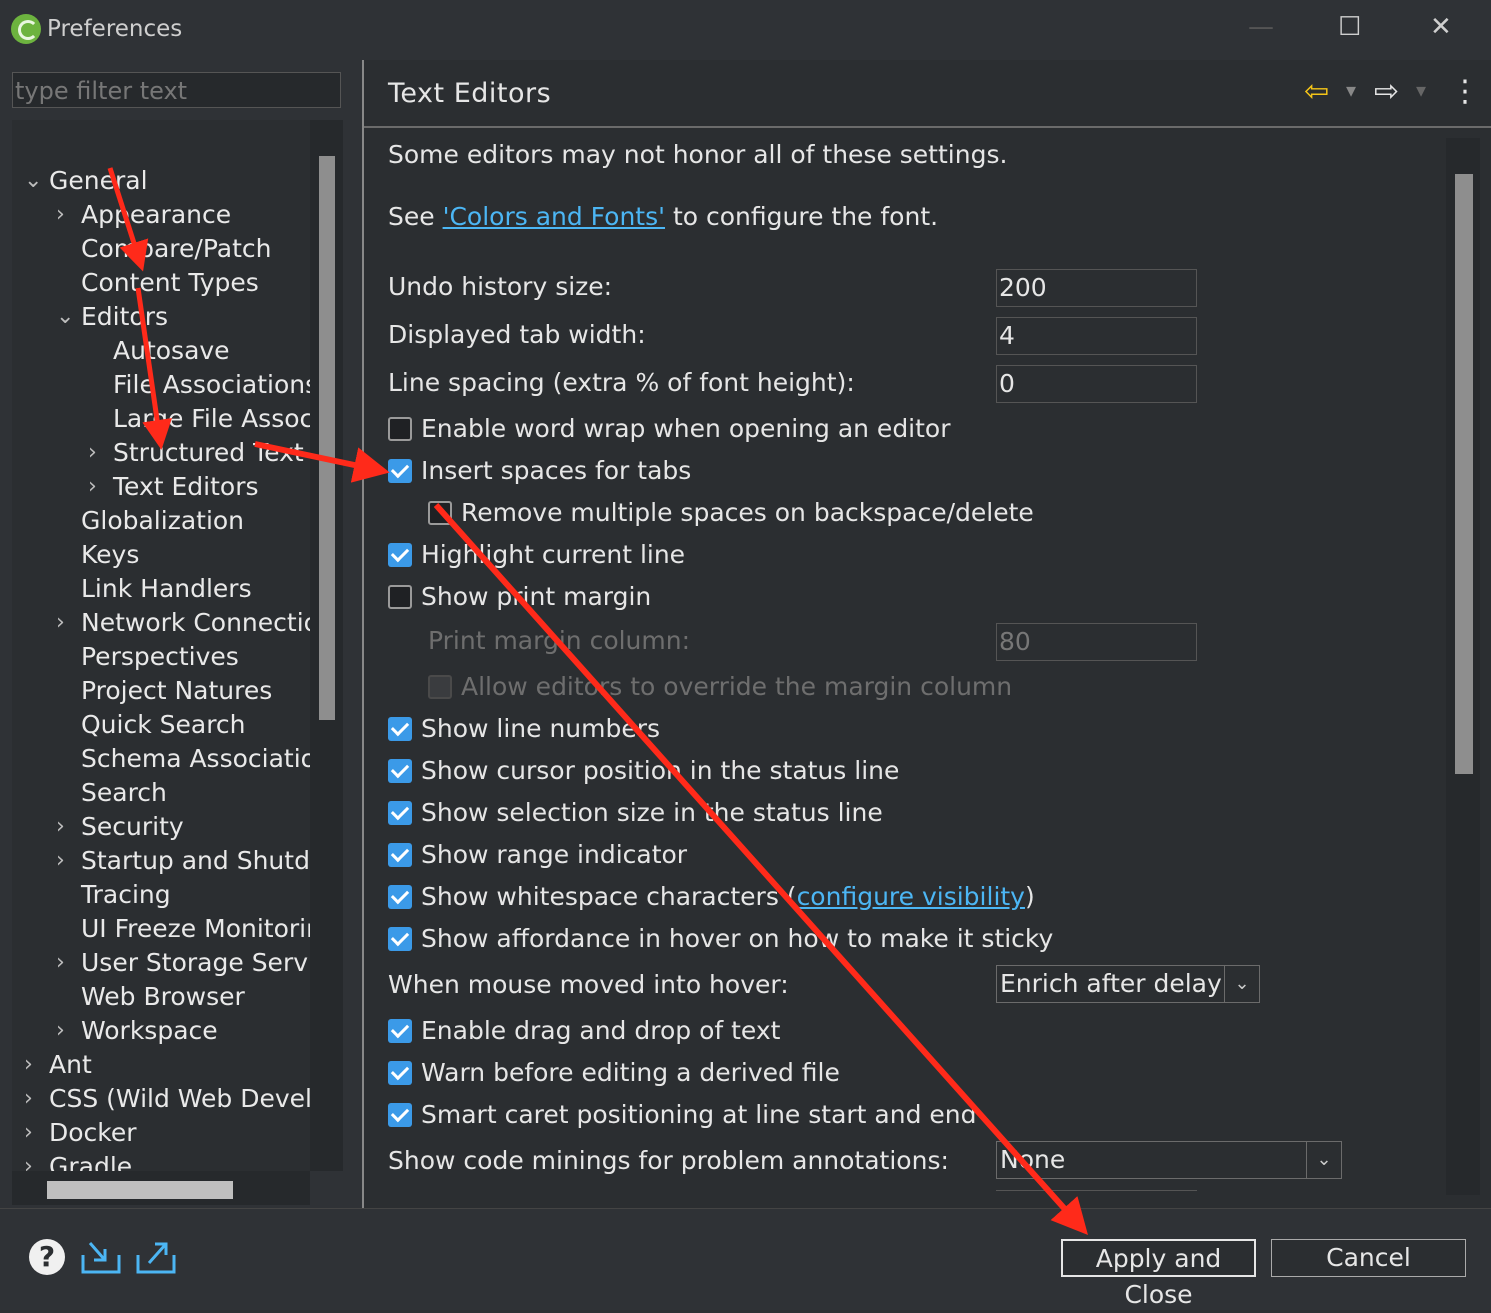  Describe the element at coordinates (400, 939) in the screenshot. I see `affordance-checkbox` at that location.